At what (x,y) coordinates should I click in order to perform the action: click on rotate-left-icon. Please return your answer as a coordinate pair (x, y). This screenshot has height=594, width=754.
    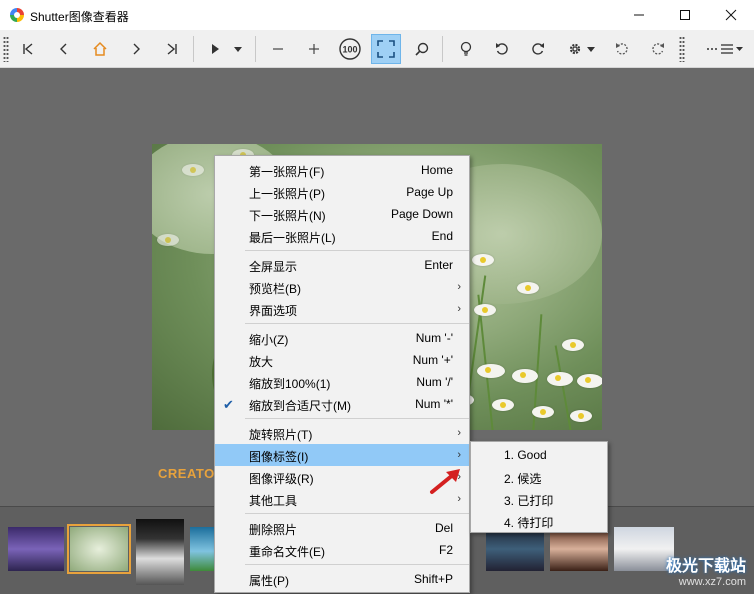
    Looking at the image, I should click on (502, 49).